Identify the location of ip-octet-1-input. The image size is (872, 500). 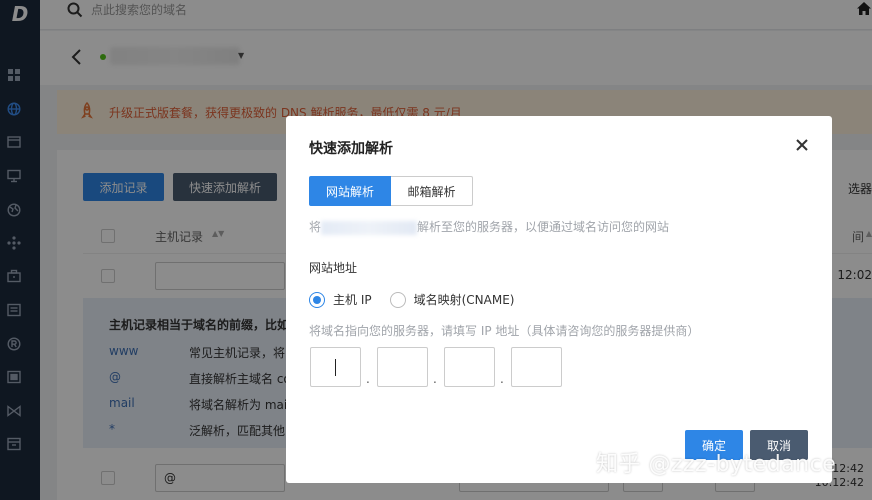
(335, 367).